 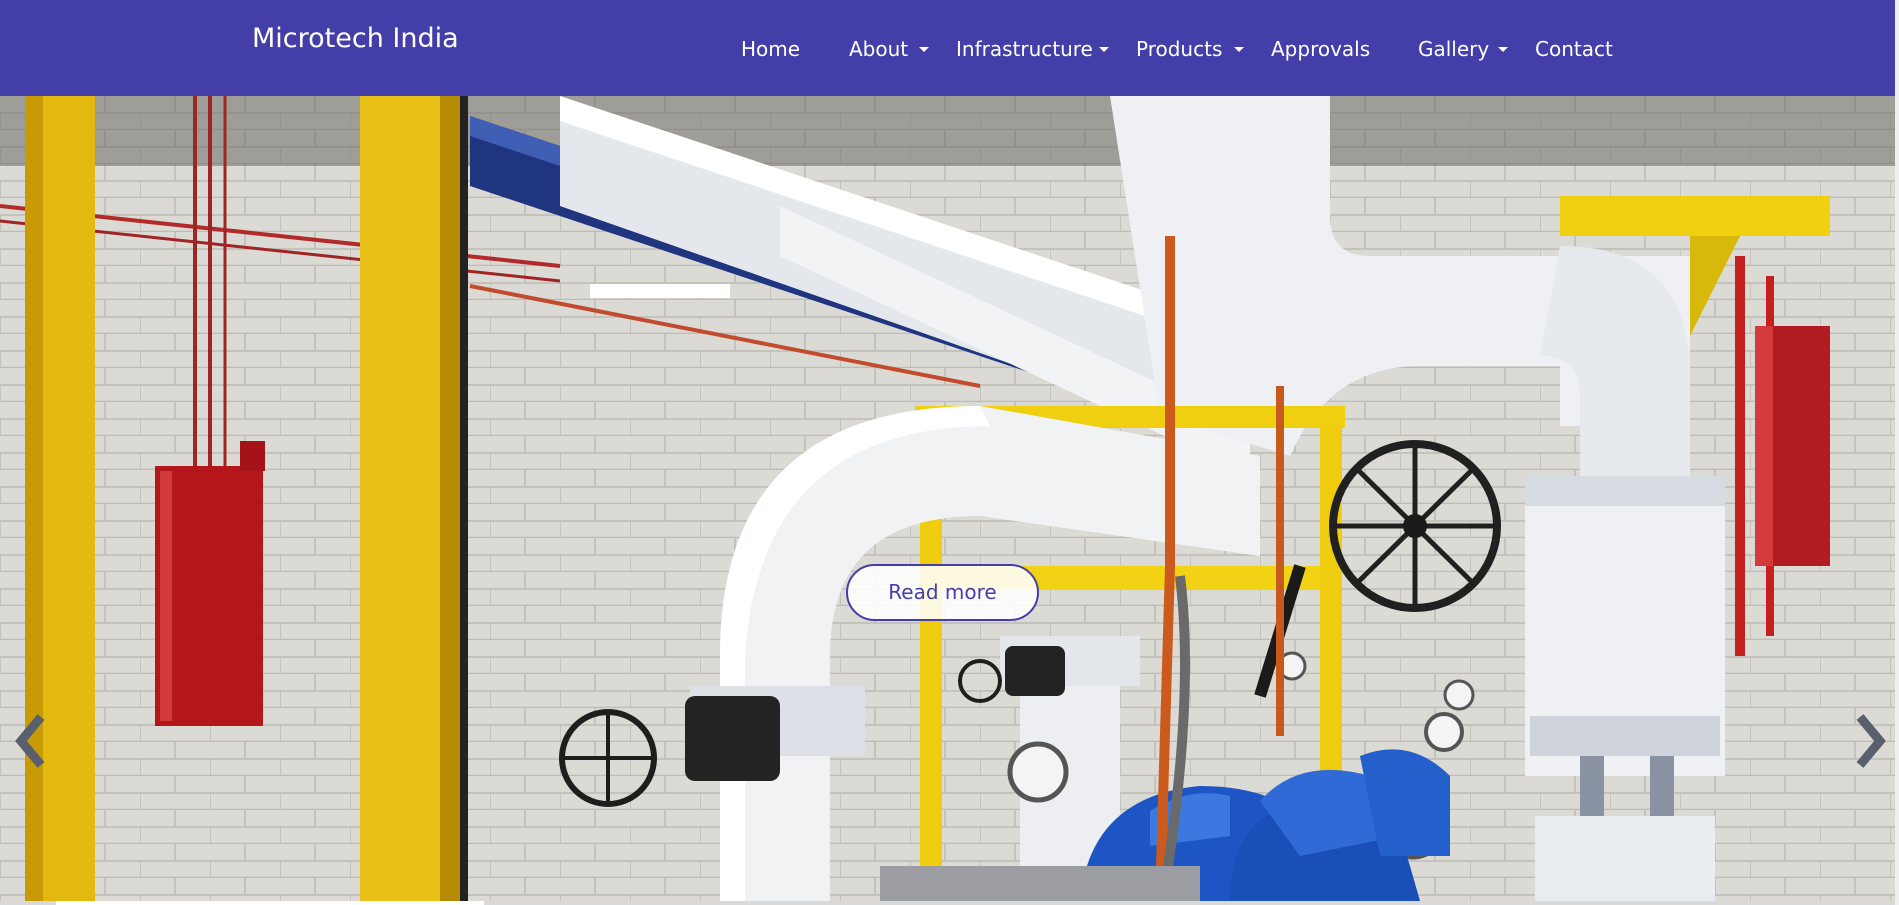 I want to click on carousel-prev-button, so click(x=31, y=741).